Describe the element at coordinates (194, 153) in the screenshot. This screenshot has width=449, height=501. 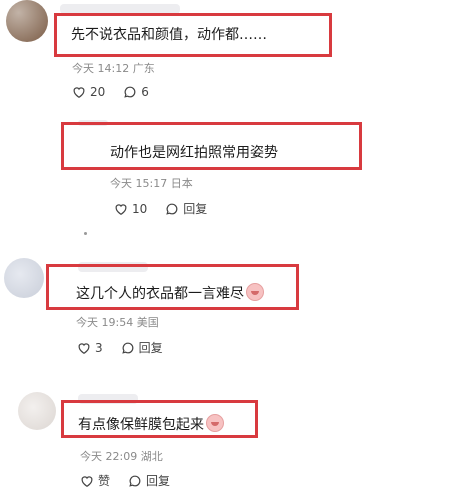
I see `comment-text: 动作也是网红拍照常用姿势` at that location.